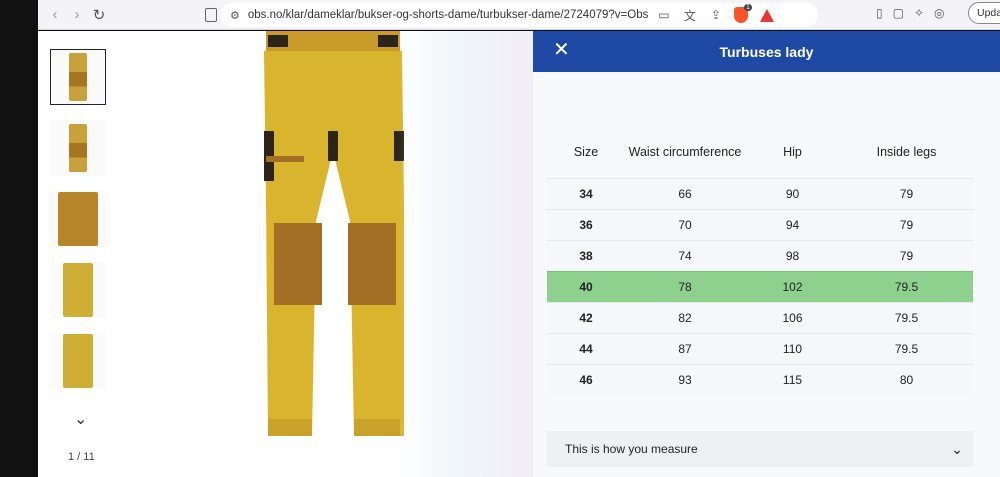 This screenshot has width=1000, height=477. What do you see at coordinates (685, 152) in the screenshot?
I see `header-waist: Waist circumference` at bounding box center [685, 152].